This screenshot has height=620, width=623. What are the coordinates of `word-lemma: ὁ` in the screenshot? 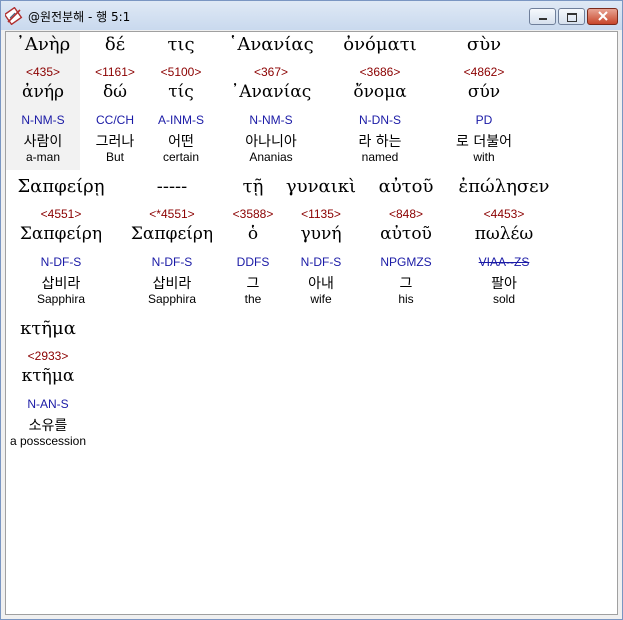 It's located at (253, 234).